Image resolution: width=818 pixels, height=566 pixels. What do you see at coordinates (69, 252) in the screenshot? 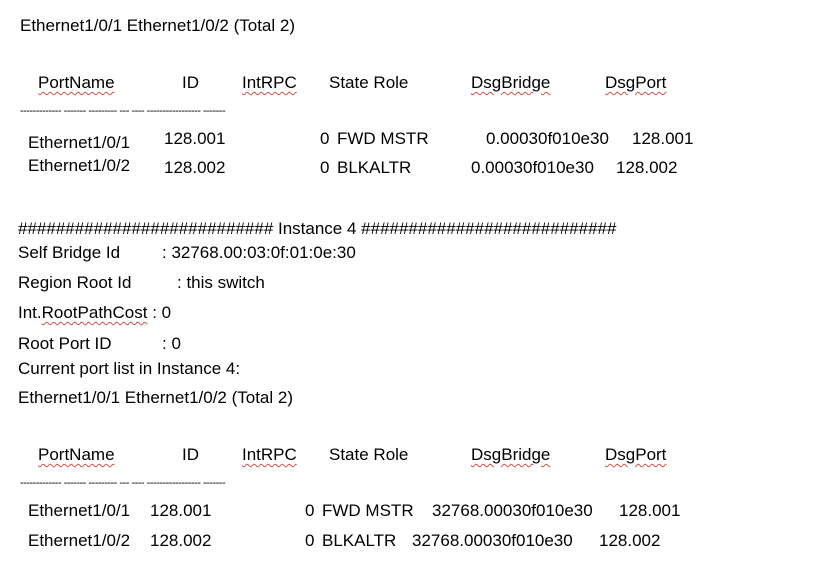
I see `self-bridge-label: Self Bridge Id` at bounding box center [69, 252].